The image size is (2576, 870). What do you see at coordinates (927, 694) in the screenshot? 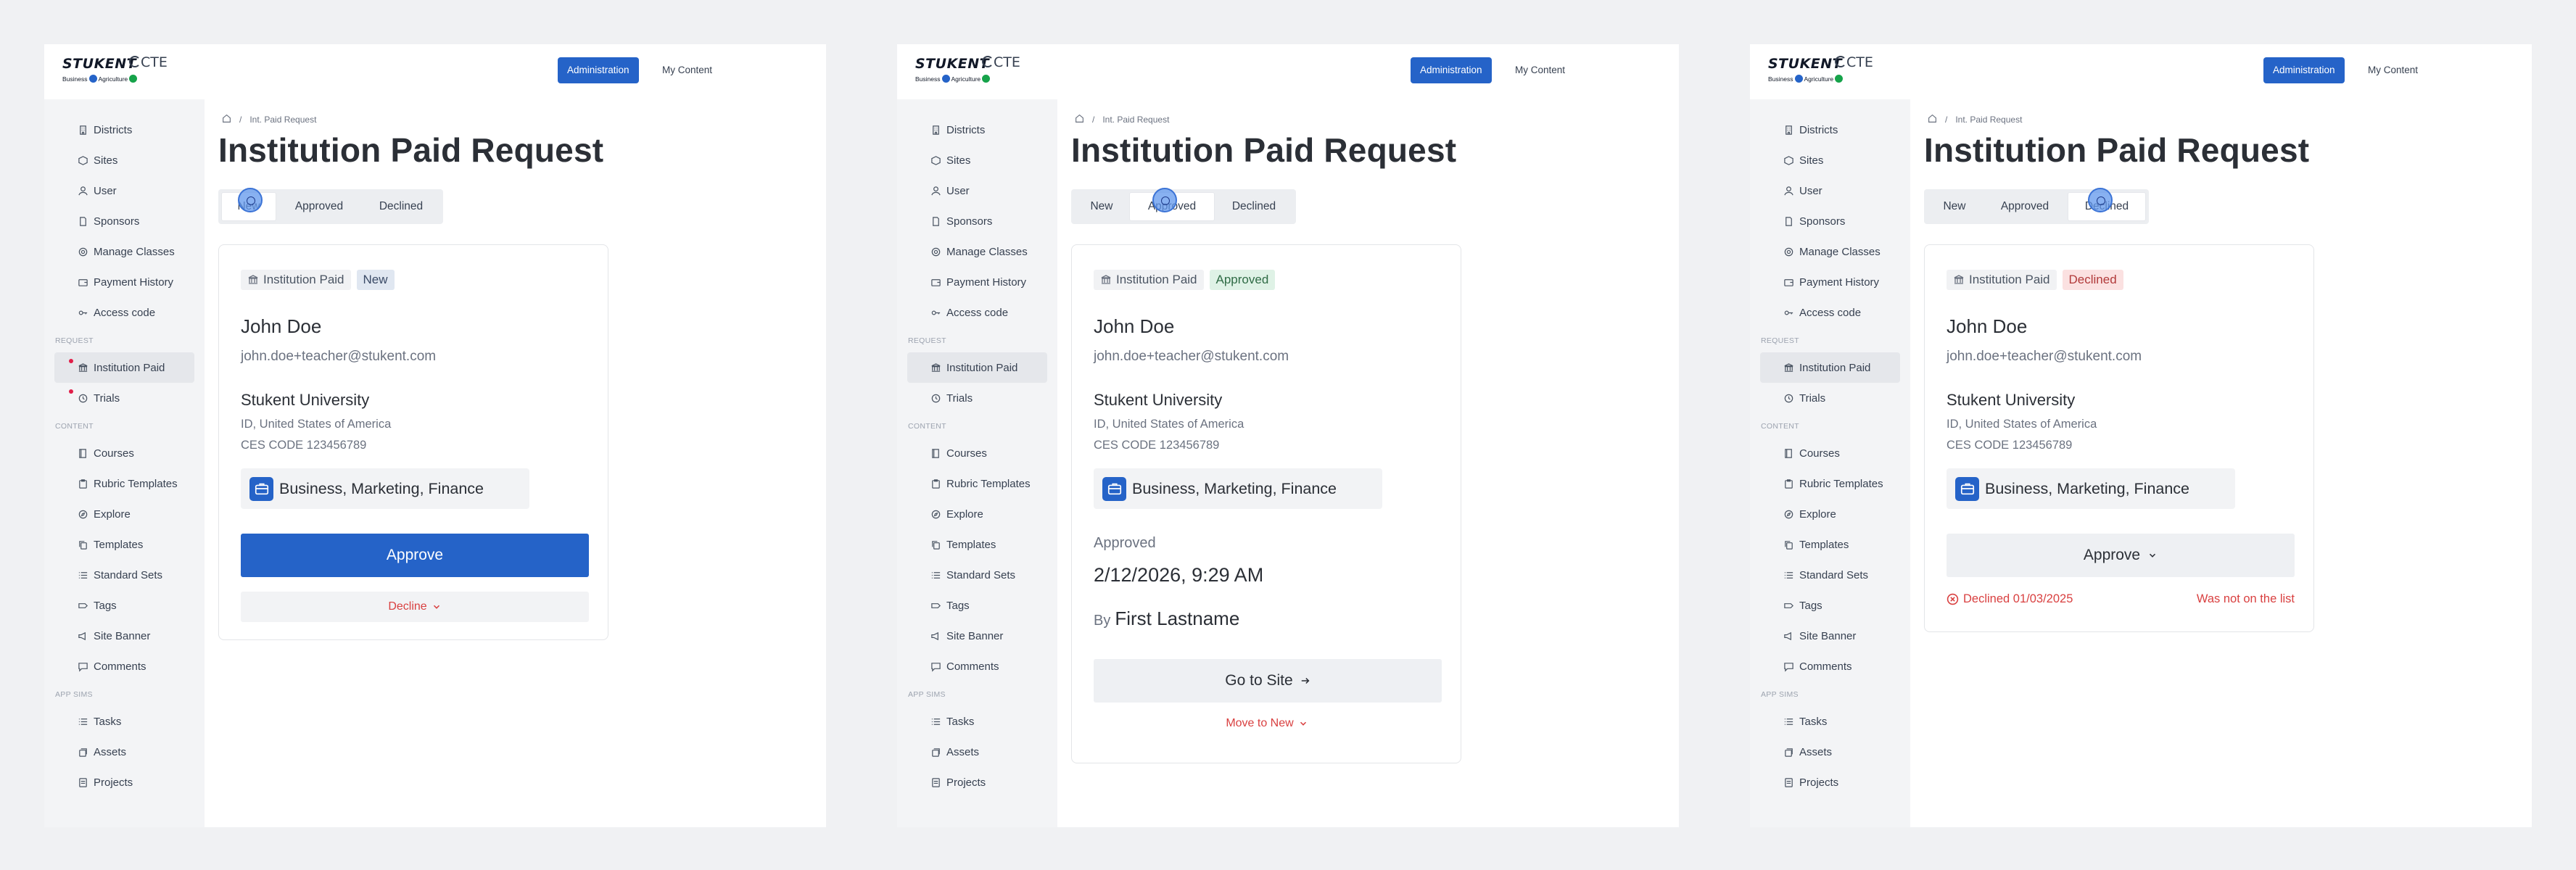
I see `sidebar-section-app-sims: APP SIMS` at bounding box center [927, 694].